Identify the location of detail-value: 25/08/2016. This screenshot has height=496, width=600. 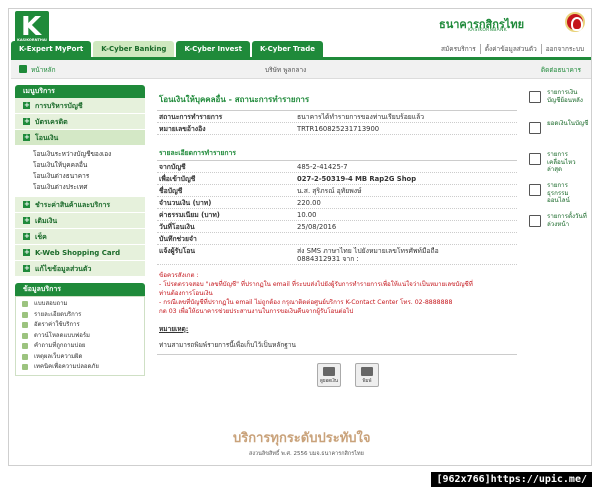
(317, 227).